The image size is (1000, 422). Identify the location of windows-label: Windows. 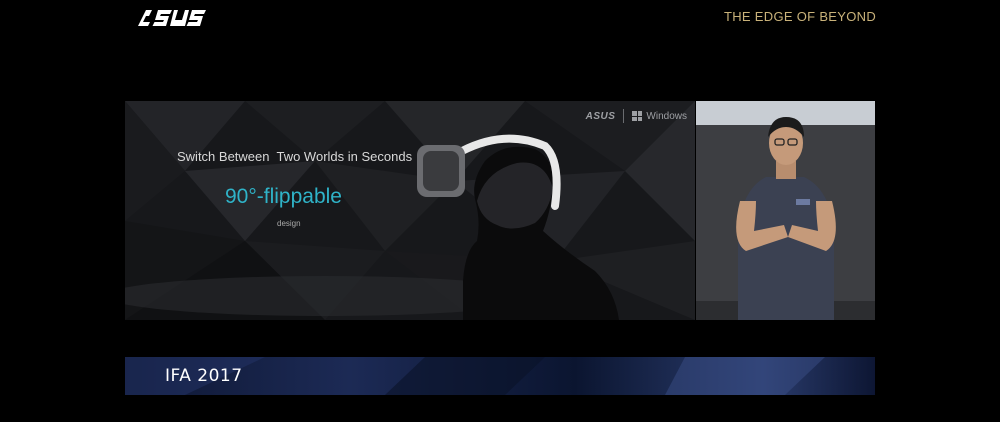
(666, 116).